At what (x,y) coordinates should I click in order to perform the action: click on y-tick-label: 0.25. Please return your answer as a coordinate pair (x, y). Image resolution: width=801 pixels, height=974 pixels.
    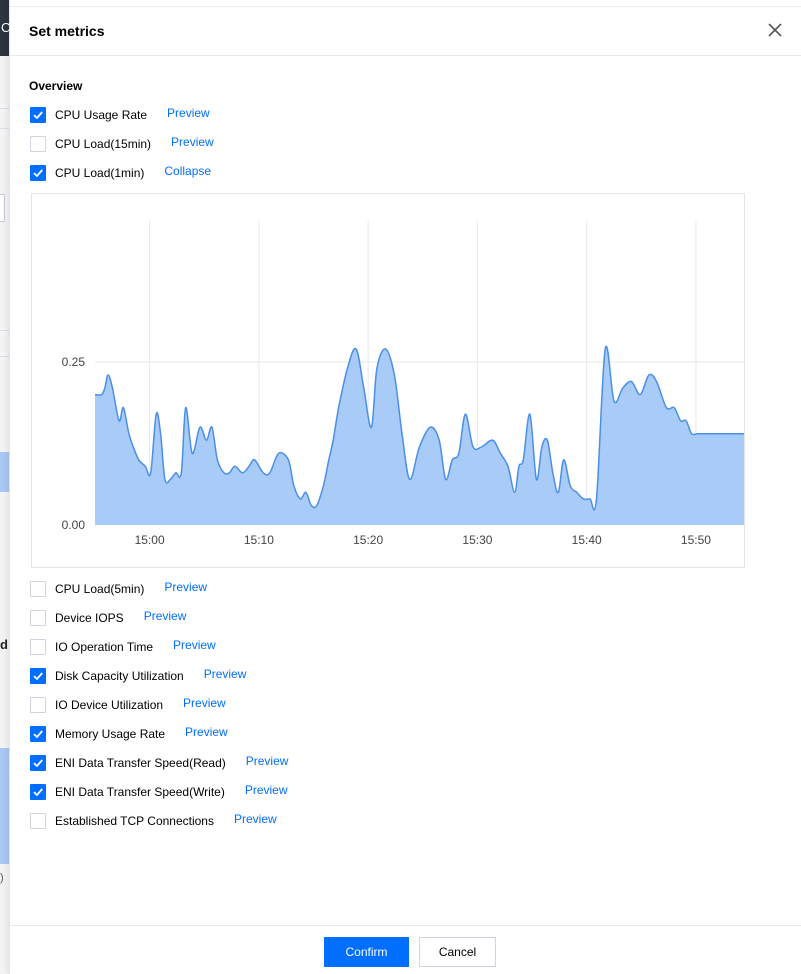
    Looking at the image, I should click on (74, 362).